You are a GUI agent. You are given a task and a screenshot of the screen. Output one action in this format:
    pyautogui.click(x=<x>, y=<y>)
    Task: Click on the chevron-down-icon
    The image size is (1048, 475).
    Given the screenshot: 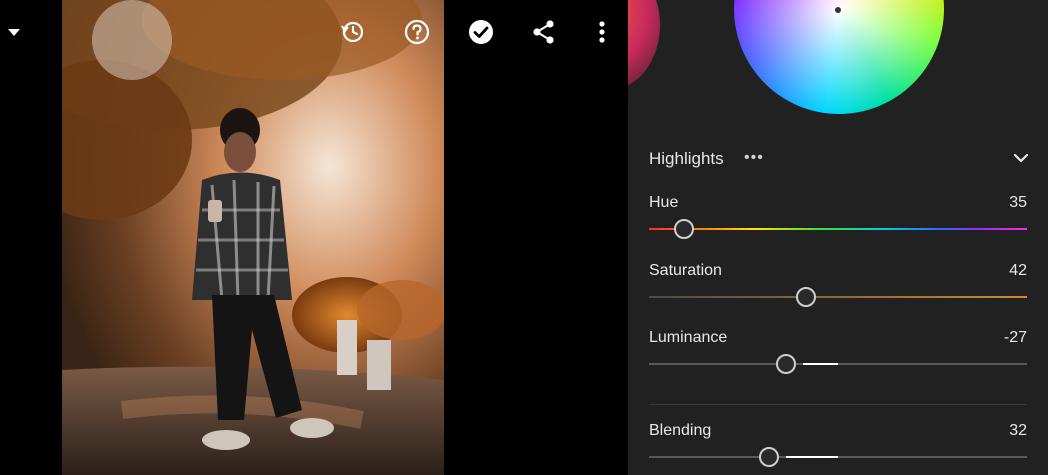 What is the action you would take?
    pyautogui.click(x=1021, y=158)
    